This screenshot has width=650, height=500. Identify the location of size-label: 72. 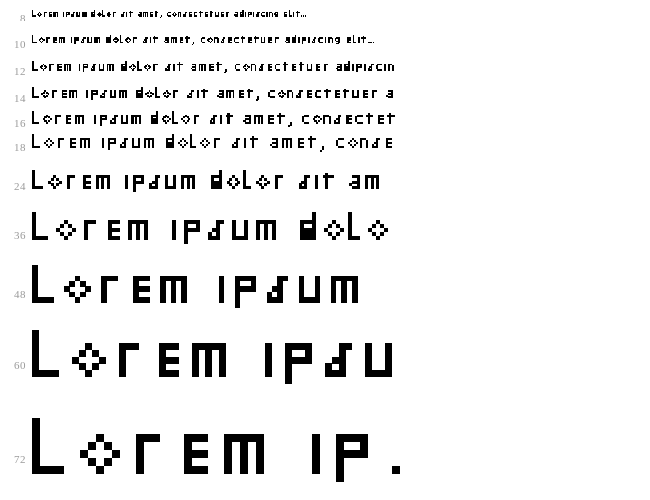
(20, 460).